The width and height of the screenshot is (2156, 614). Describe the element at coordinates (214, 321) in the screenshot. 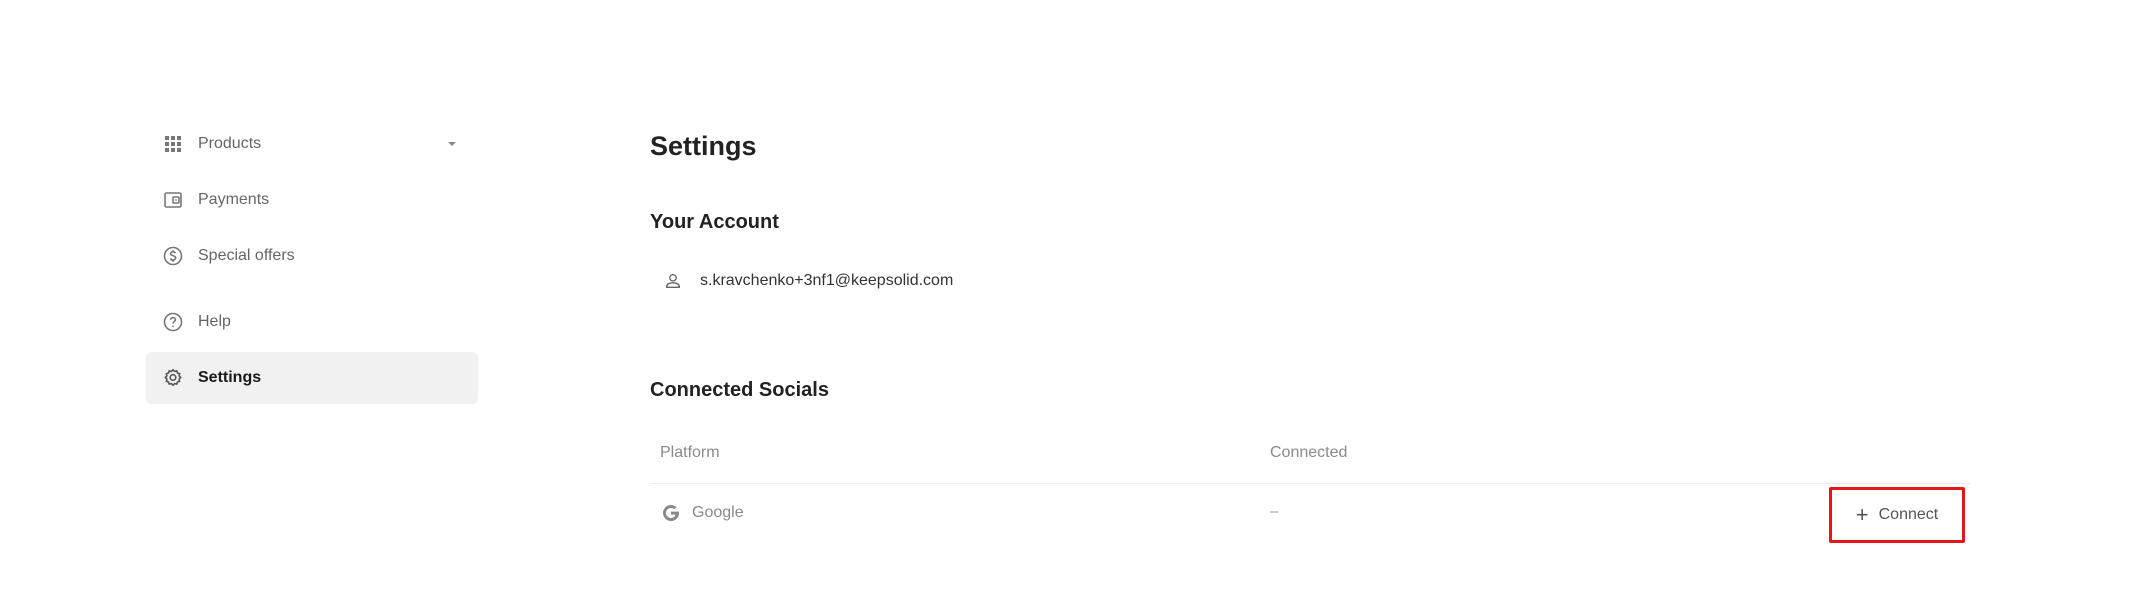

I see `sidebar-item-label: Help` at that location.